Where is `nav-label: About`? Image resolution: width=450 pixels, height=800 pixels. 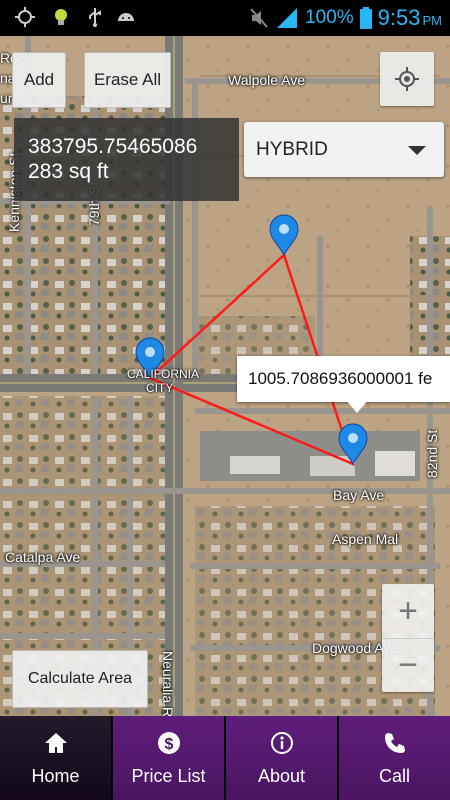 nav-label: About is located at coordinates (281, 775).